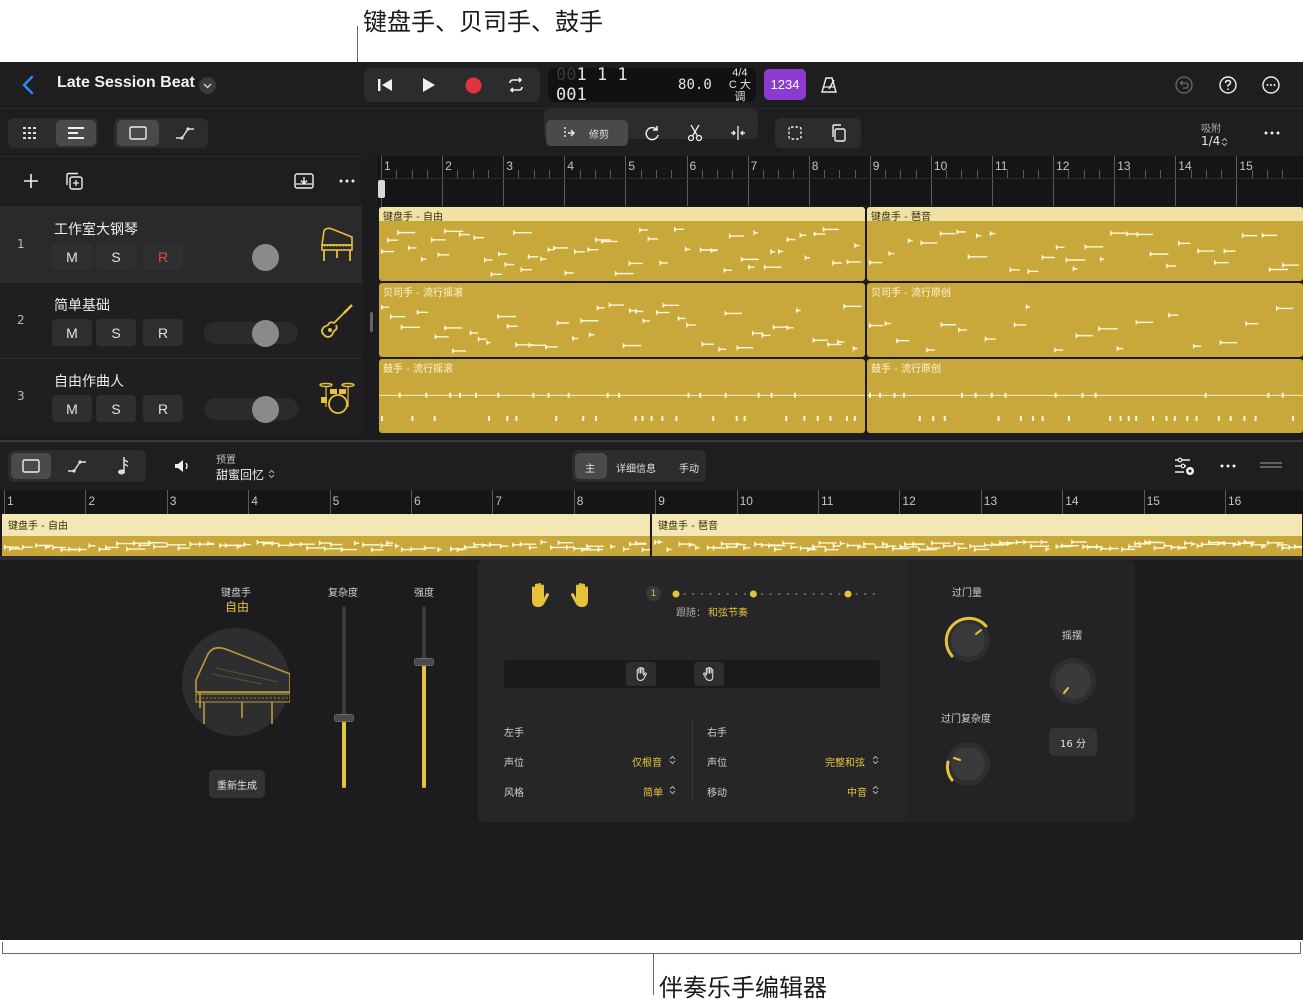 The height and width of the screenshot is (1005, 1303). What do you see at coordinates (1085, 244) in the screenshot?
I see `region-keys-b: 键盘手 - 琶音` at bounding box center [1085, 244].